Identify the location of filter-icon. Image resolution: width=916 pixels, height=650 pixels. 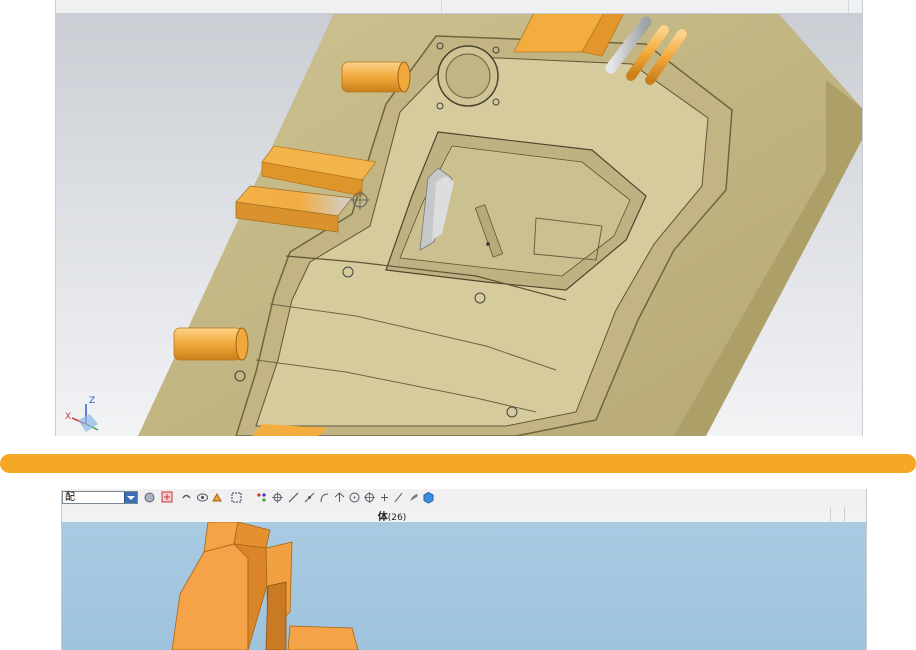
(149, 497).